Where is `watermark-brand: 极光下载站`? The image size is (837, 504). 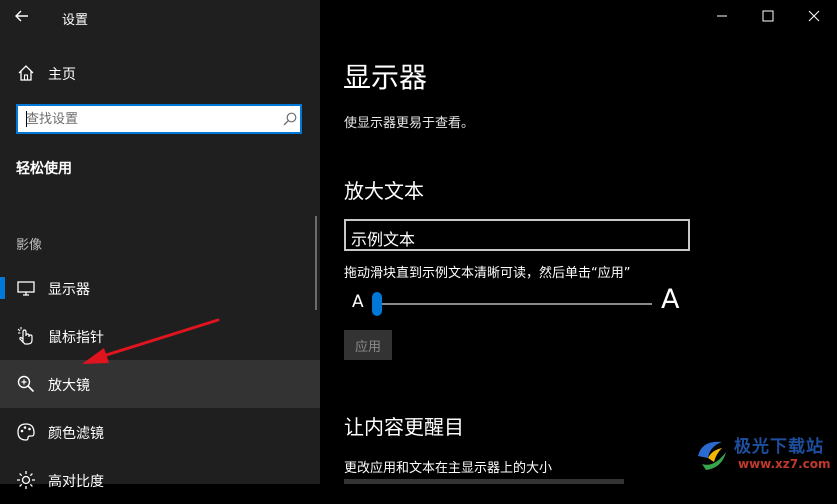 watermark-brand: 极光下载站 is located at coordinates (779, 447).